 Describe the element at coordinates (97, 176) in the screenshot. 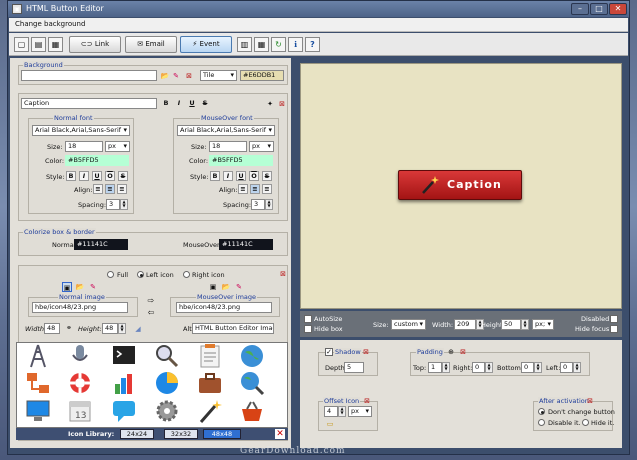

I see `normal-underline-button: U` at that location.